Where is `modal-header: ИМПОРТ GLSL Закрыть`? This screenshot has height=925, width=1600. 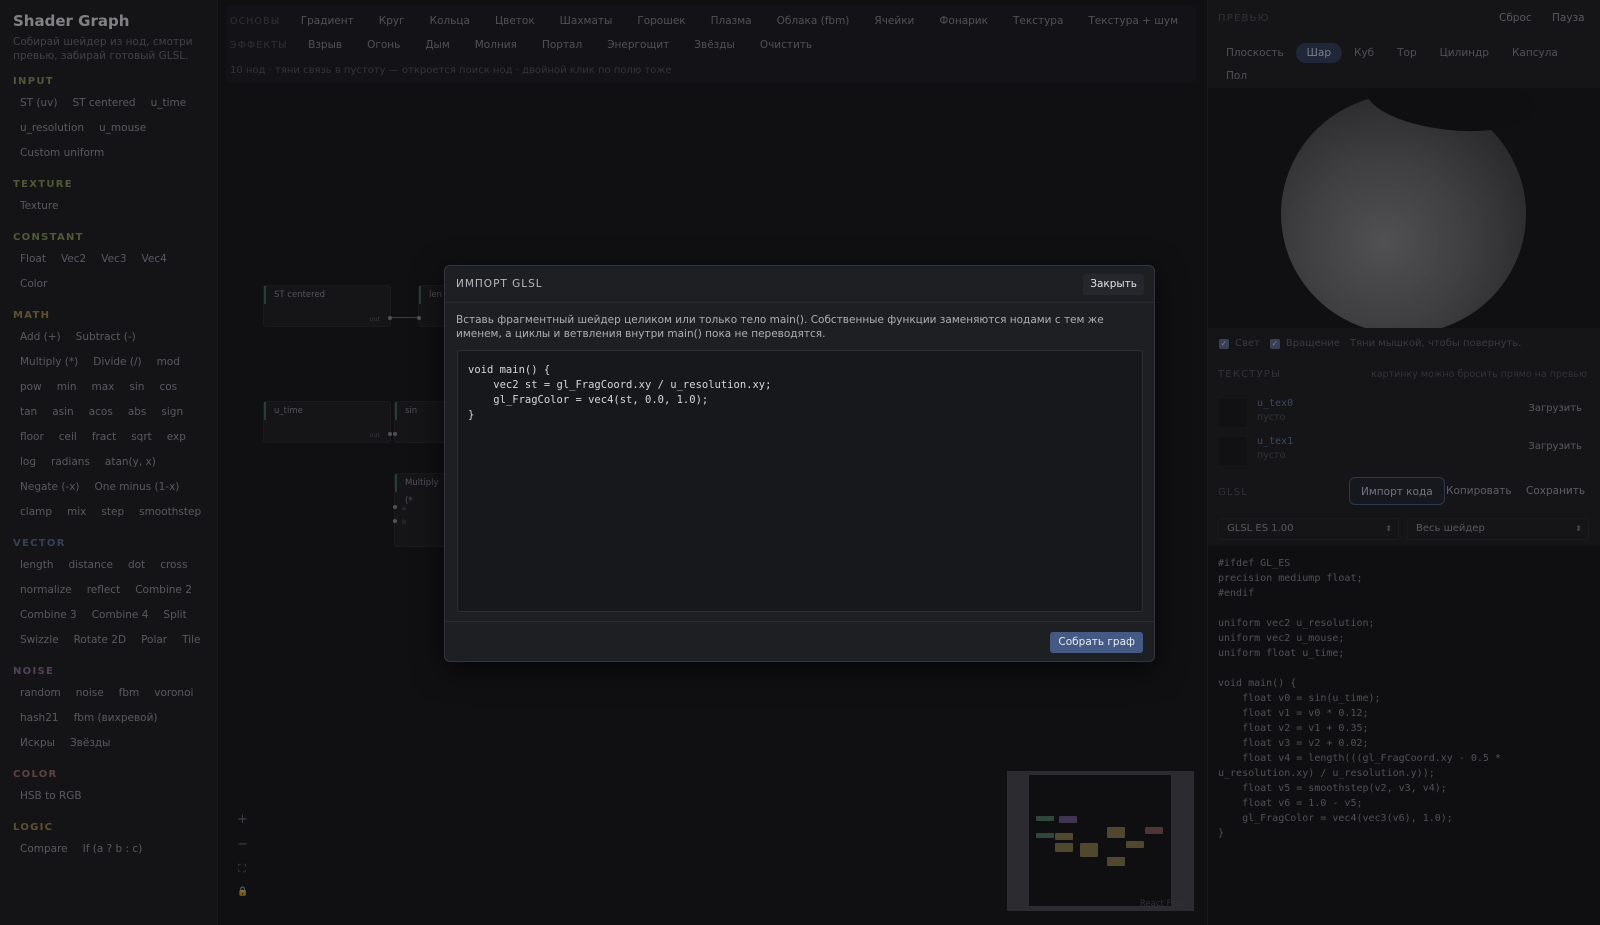
modal-header: ИМПОРТ GLSL Закрыть is located at coordinates (799, 284).